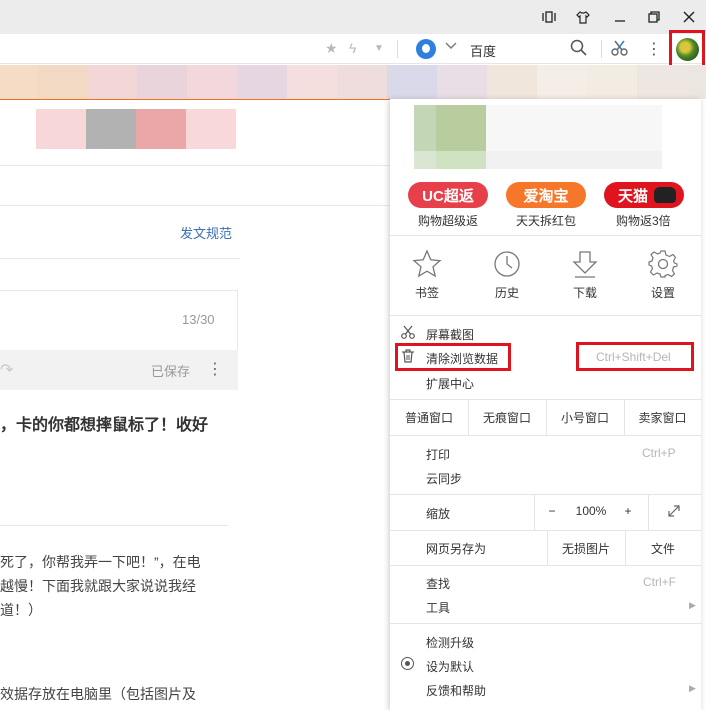  I want to click on find-shortcut: Ctrl+F, so click(659, 582).